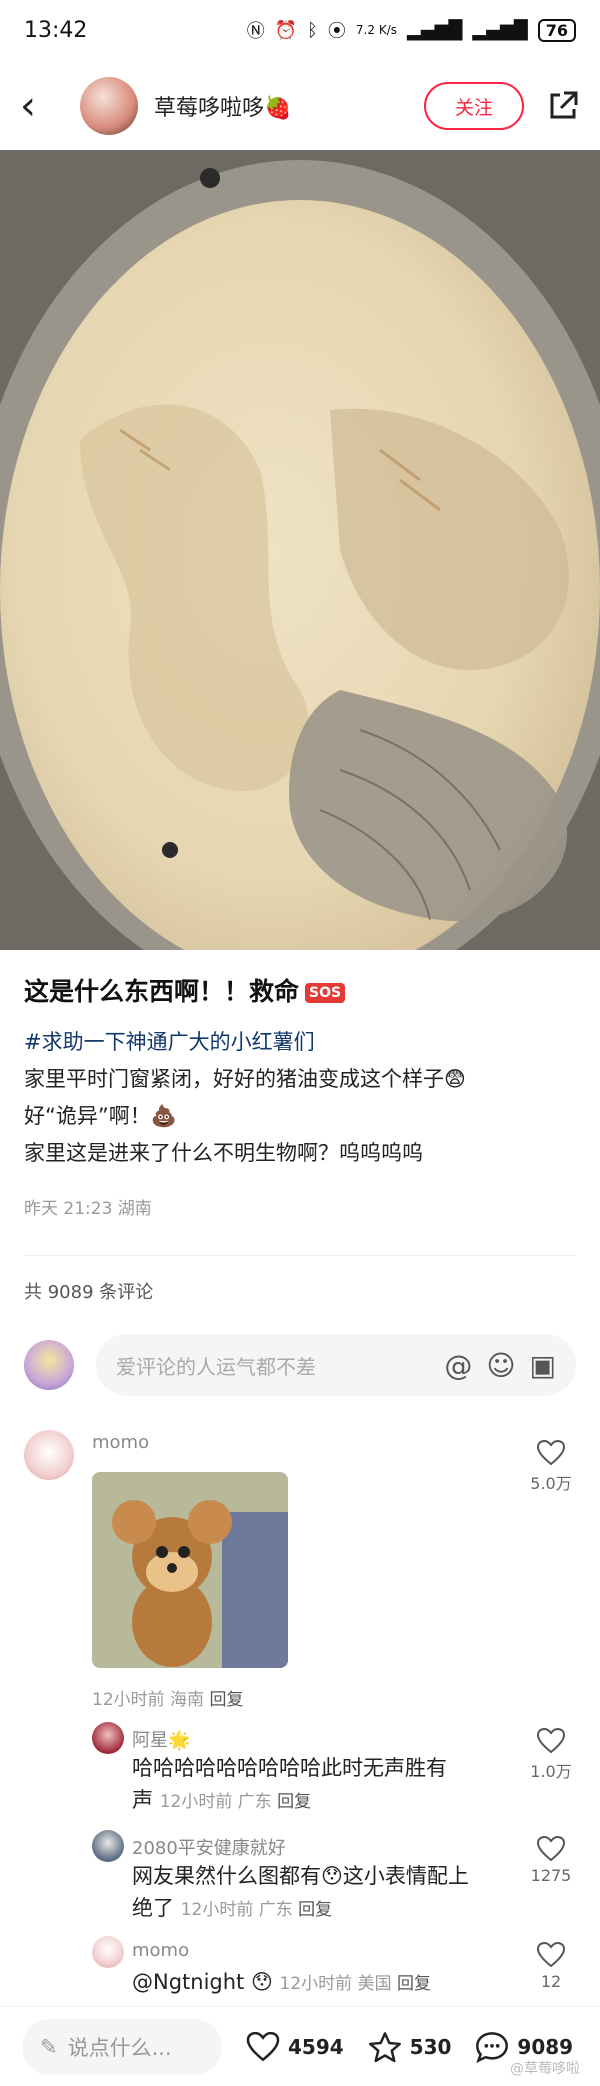  What do you see at coordinates (551, 1467) in the screenshot?
I see `comment-like: 5.0万` at bounding box center [551, 1467].